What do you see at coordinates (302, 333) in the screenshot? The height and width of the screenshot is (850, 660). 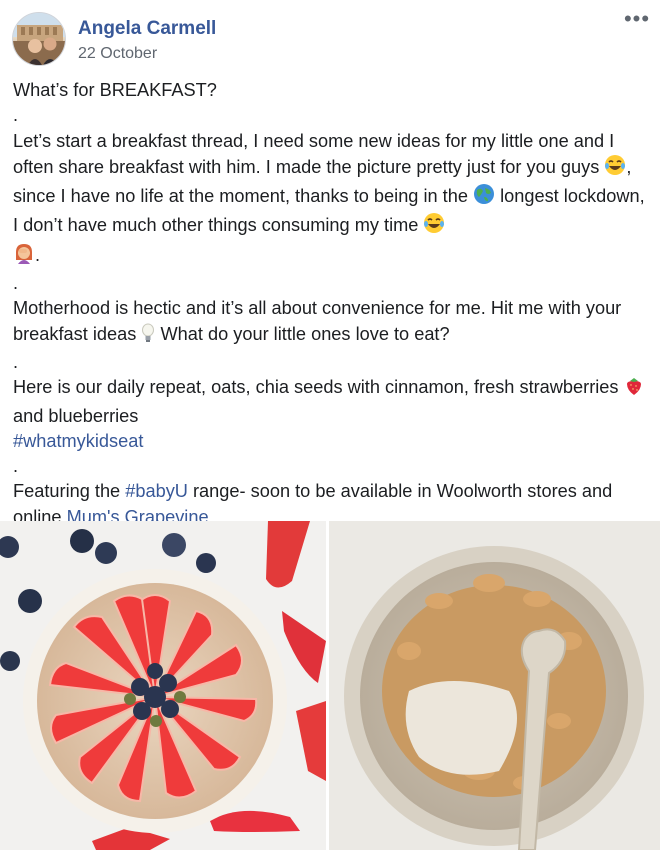 I see `paragraph-2-text-b: What do your little ones love to eat?` at bounding box center [302, 333].